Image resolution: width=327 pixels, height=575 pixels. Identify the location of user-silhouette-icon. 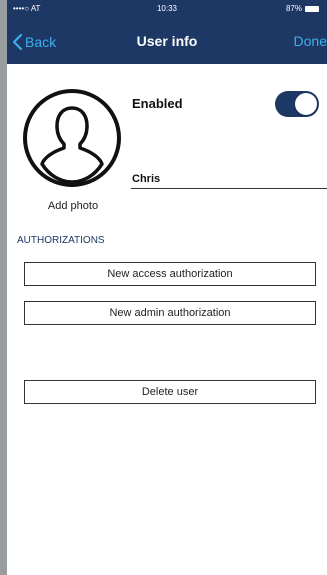
(72, 138).